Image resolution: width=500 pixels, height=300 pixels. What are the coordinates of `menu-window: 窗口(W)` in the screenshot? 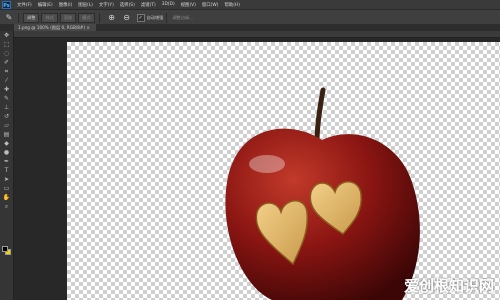 It's located at (210, 5).